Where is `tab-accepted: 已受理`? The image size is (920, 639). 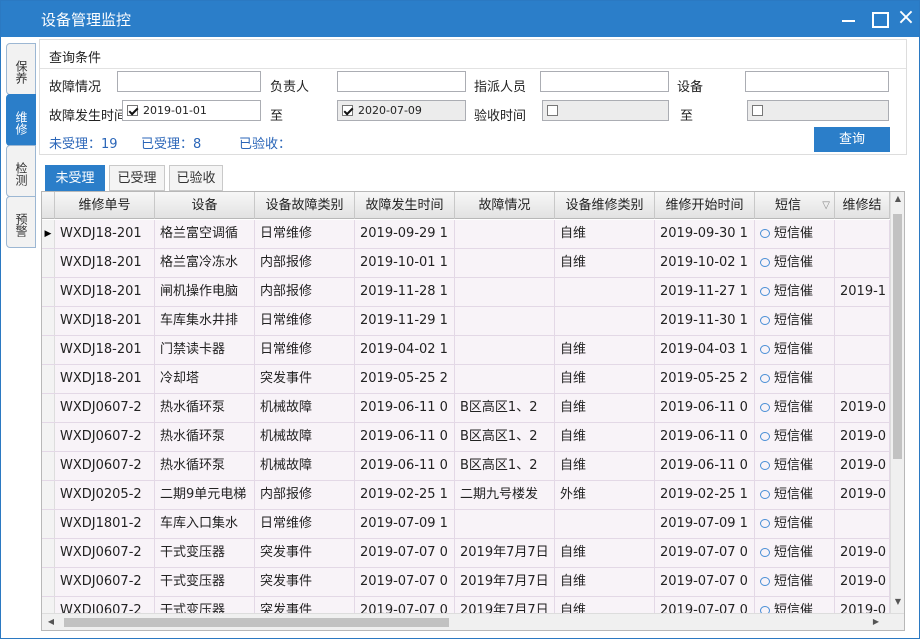 tab-accepted: 已受理 is located at coordinates (137, 178).